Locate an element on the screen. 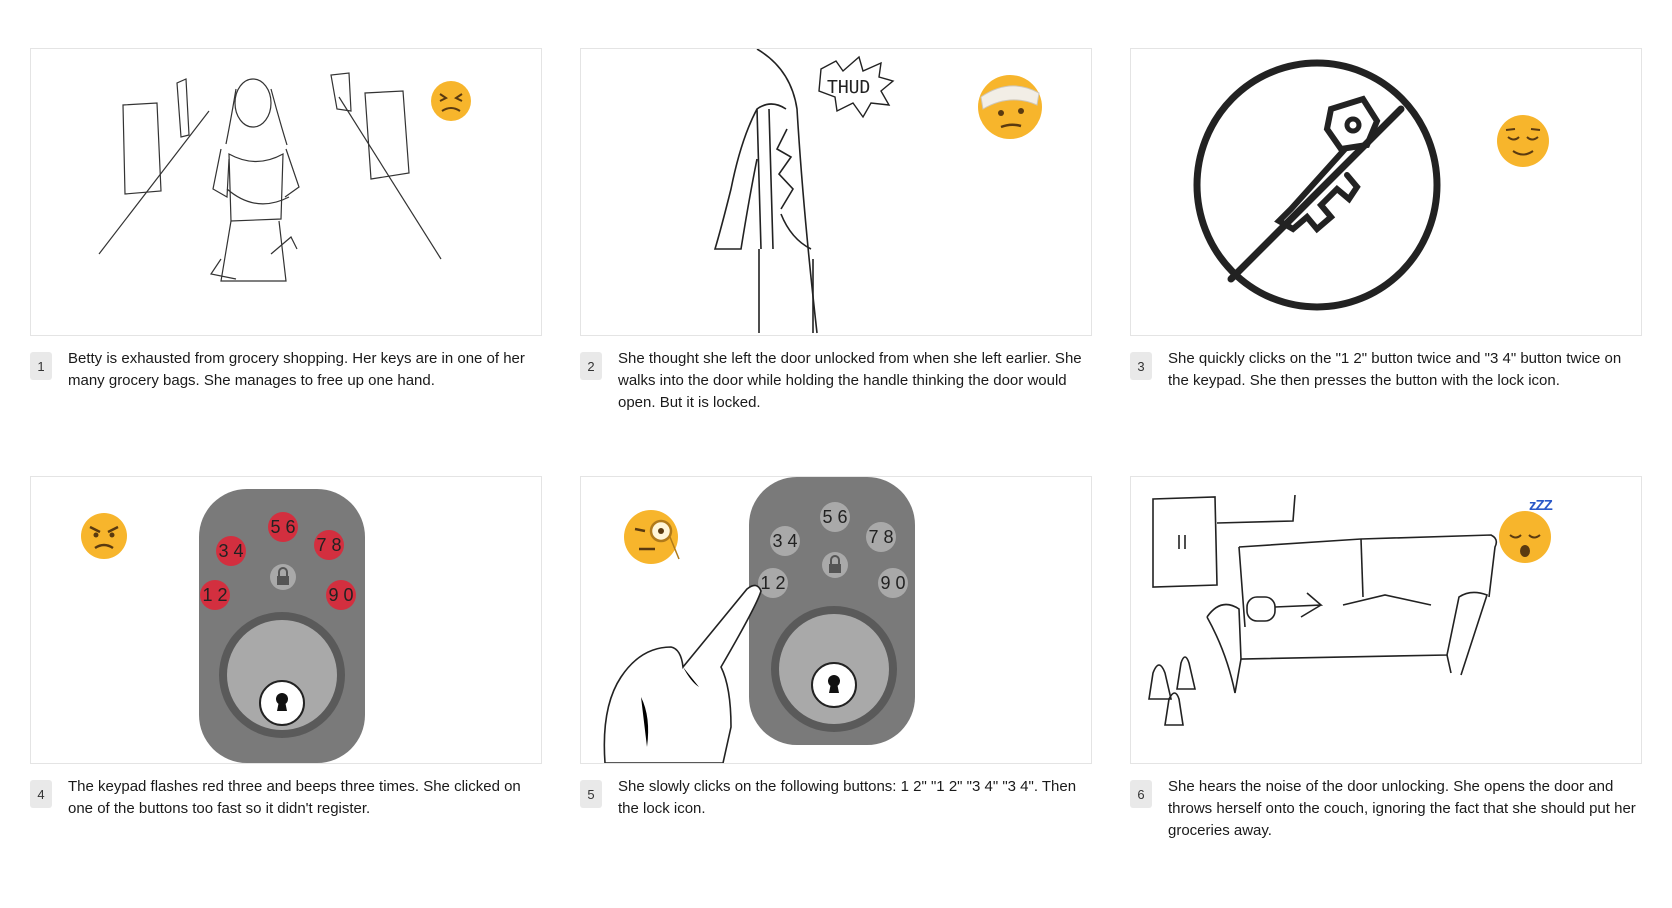 This screenshot has height=908, width=1672. zzz-label: zZZ is located at coordinates (1541, 505).